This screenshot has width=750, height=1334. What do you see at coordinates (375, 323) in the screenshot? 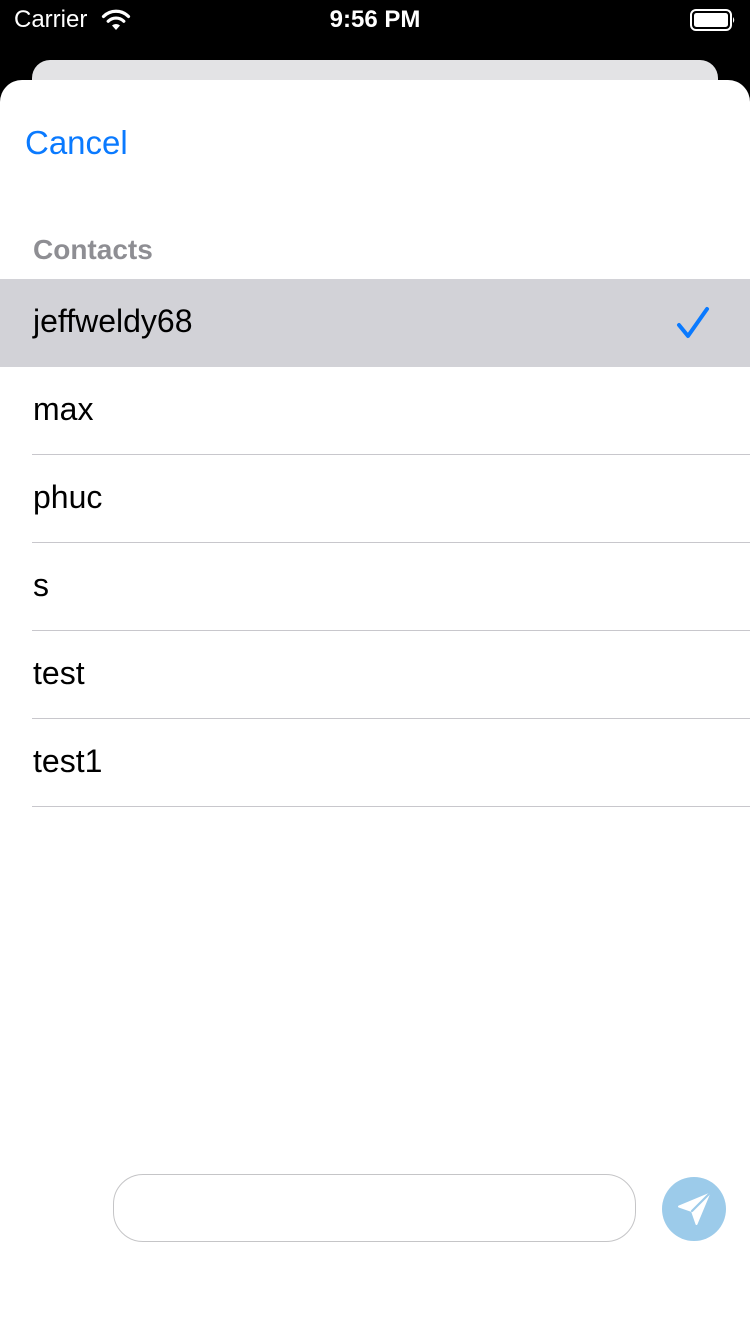
I see `contact-row: jeffweldy68` at bounding box center [375, 323].